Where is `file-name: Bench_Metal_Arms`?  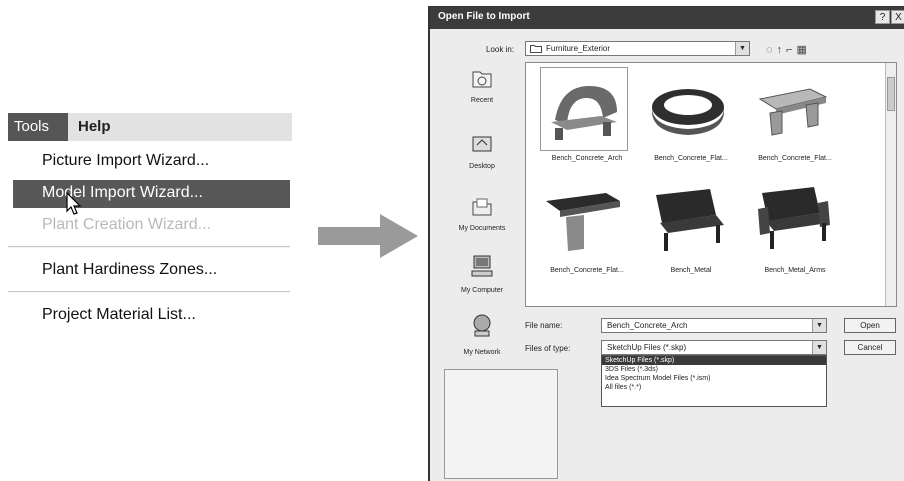 file-name: Bench_Metal_Arms is located at coordinates (795, 270).